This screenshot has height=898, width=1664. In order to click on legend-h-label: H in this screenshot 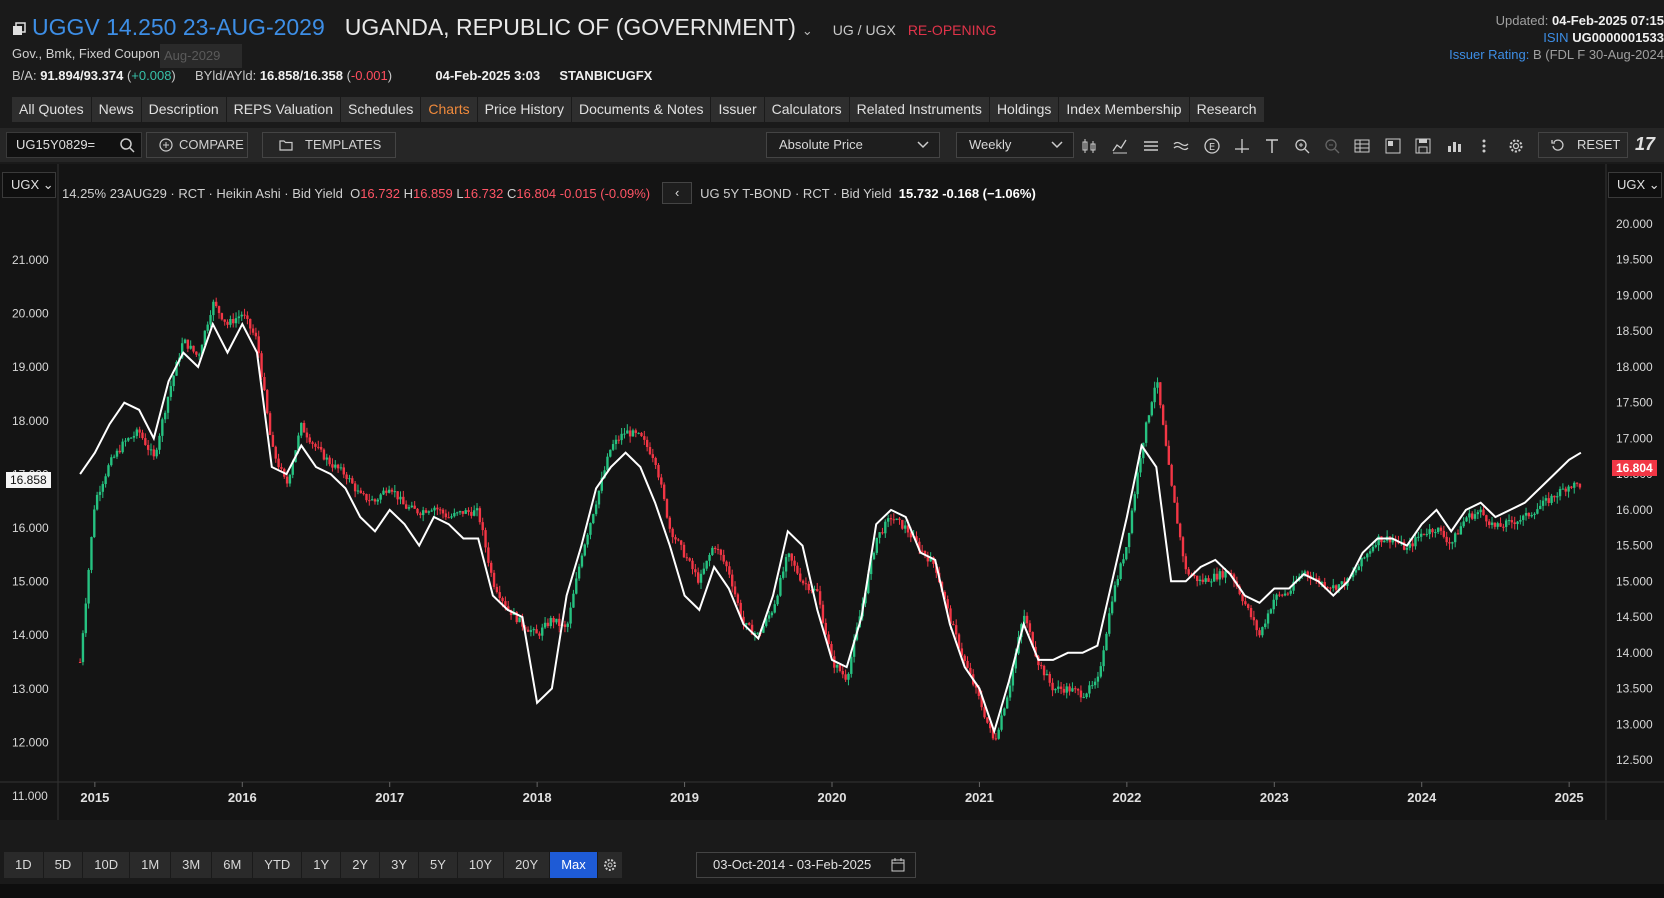, I will do `click(408, 193)`.